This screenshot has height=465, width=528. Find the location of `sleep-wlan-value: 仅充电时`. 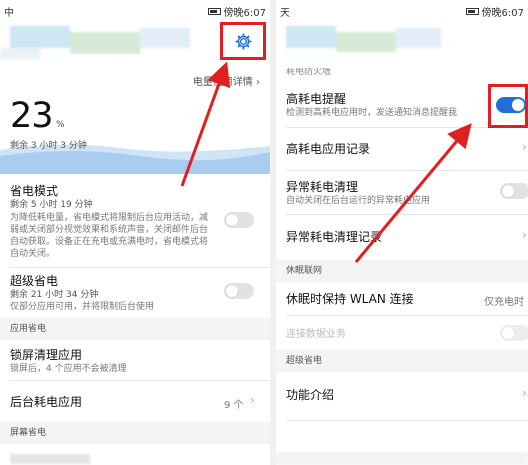

sleep-wlan-value: 仅充电时 is located at coordinates (504, 302).